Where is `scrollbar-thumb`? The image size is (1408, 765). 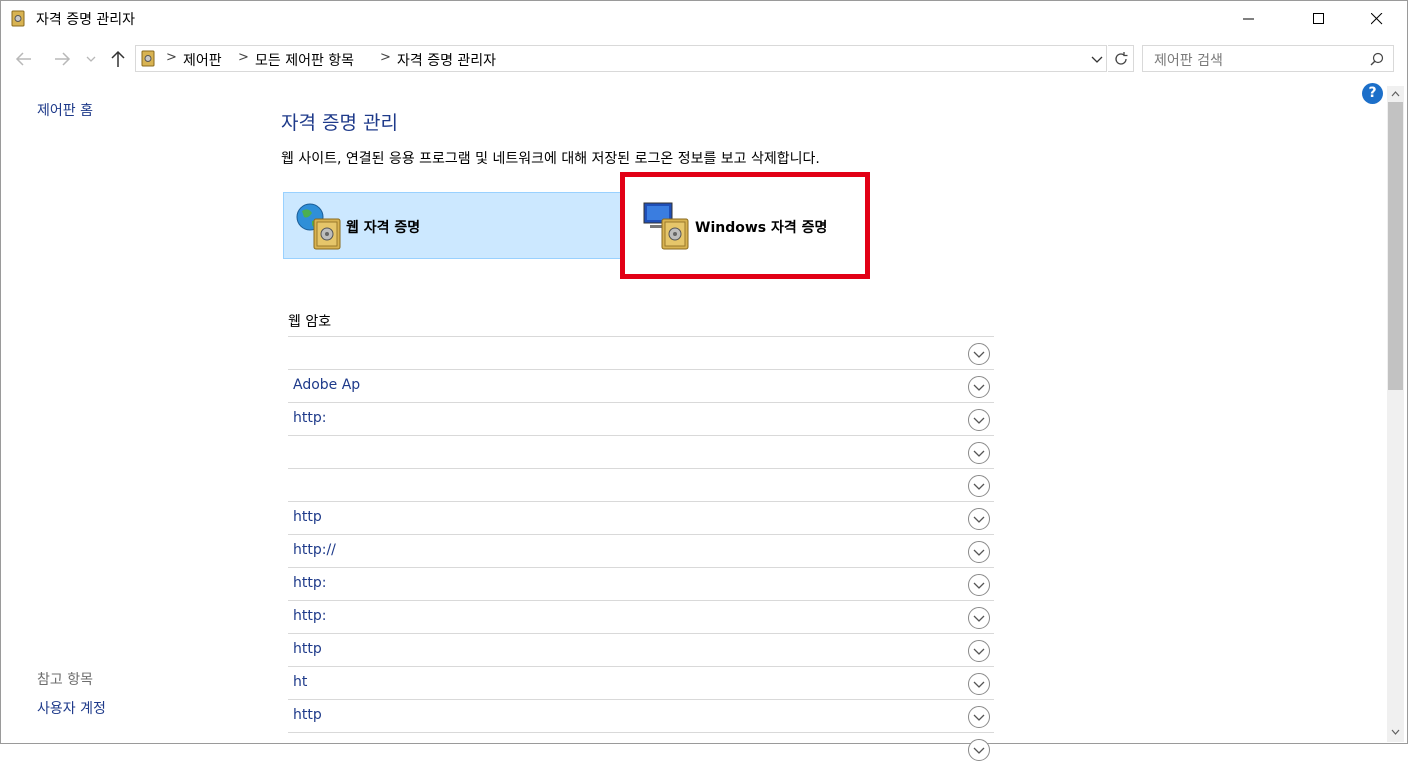 scrollbar-thumb is located at coordinates (1395, 246).